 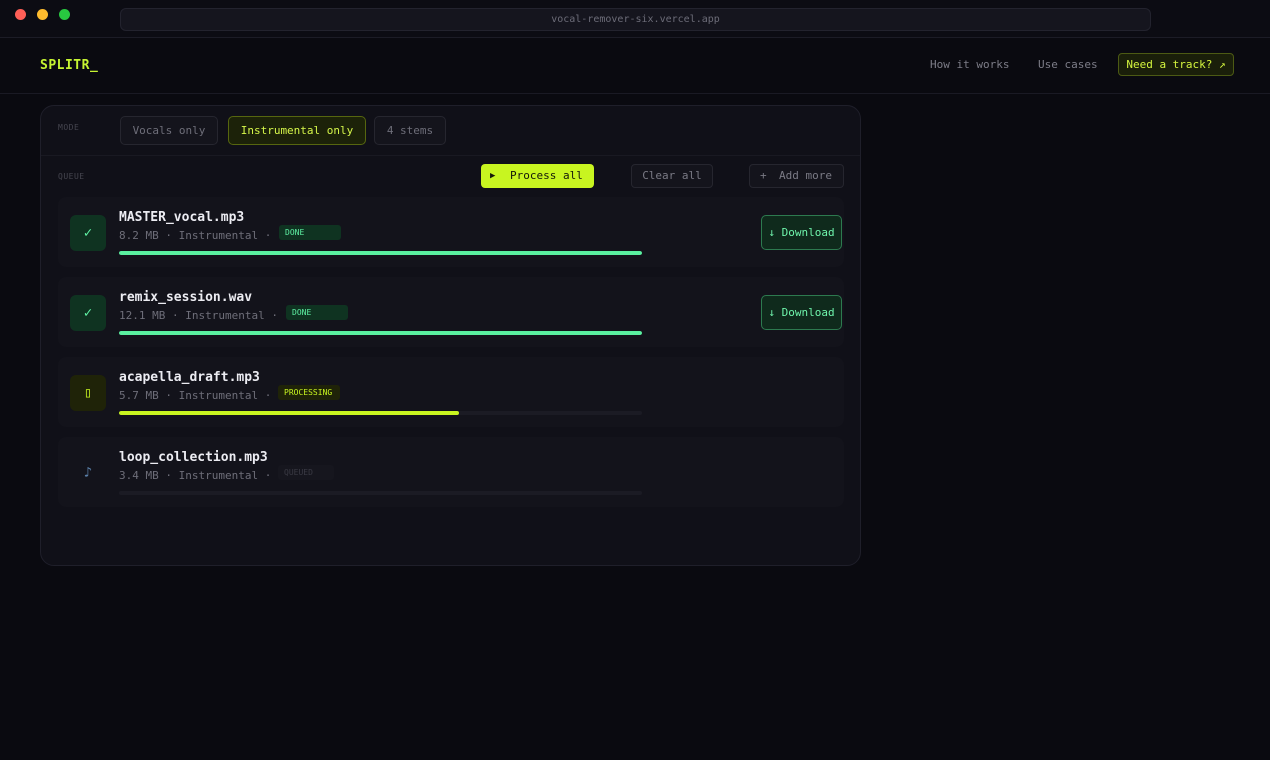 What do you see at coordinates (195, 235) in the screenshot?
I see `file-meta: 8.2 MB · Instrumental ·` at bounding box center [195, 235].